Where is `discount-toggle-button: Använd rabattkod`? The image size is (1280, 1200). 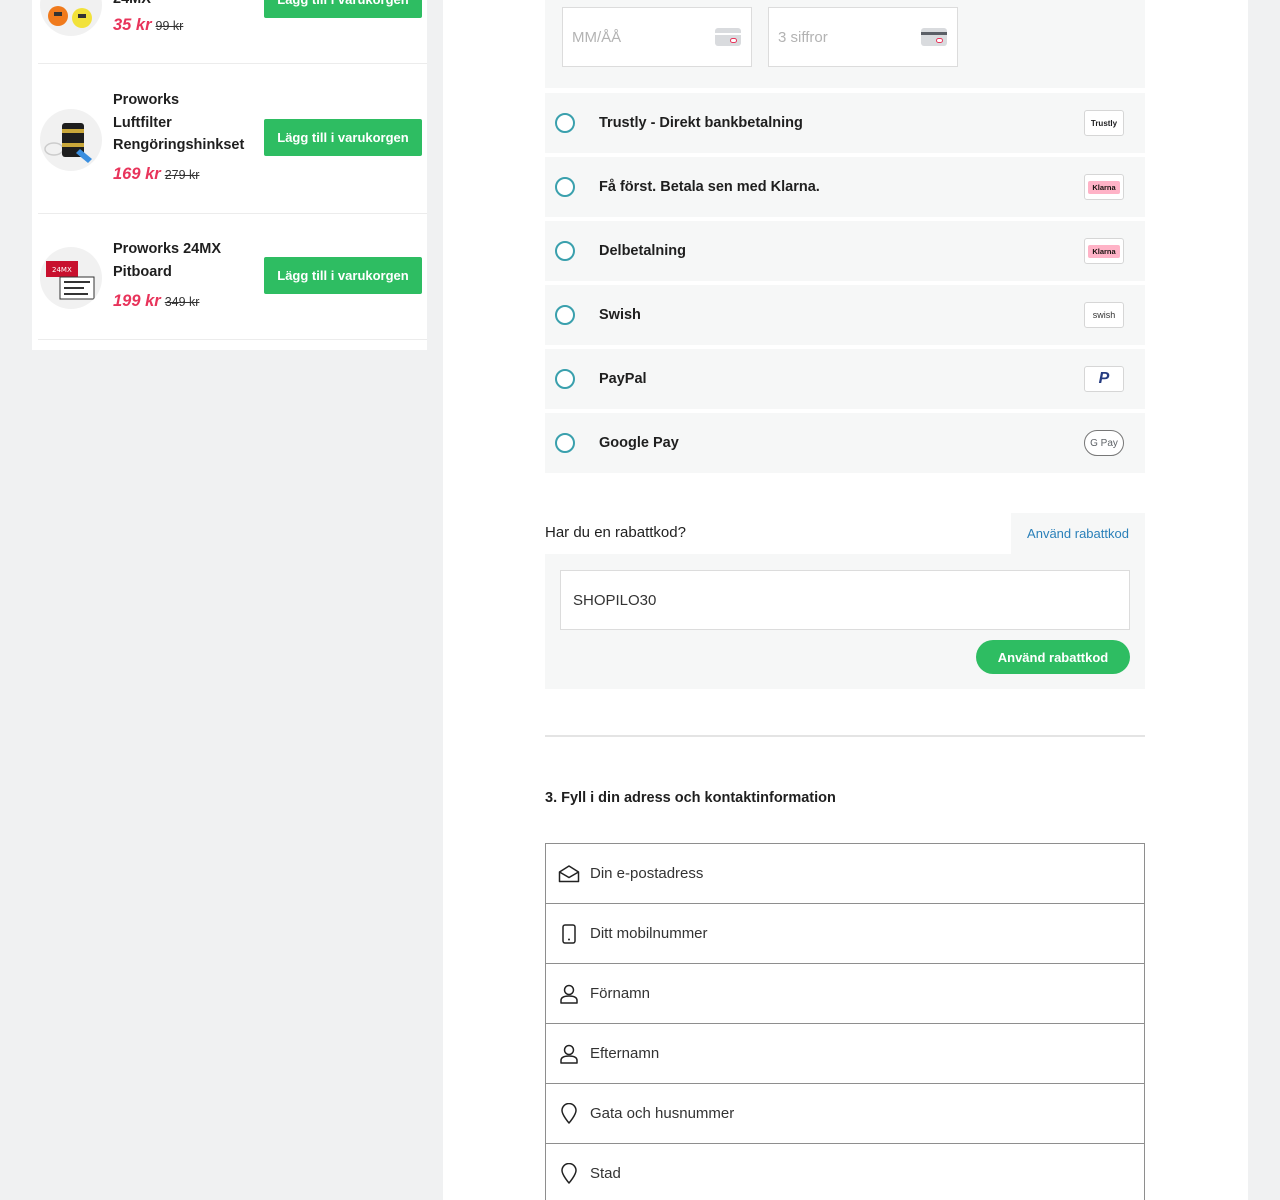 discount-toggle-button: Använd rabattkod is located at coordinates (1078, 533).